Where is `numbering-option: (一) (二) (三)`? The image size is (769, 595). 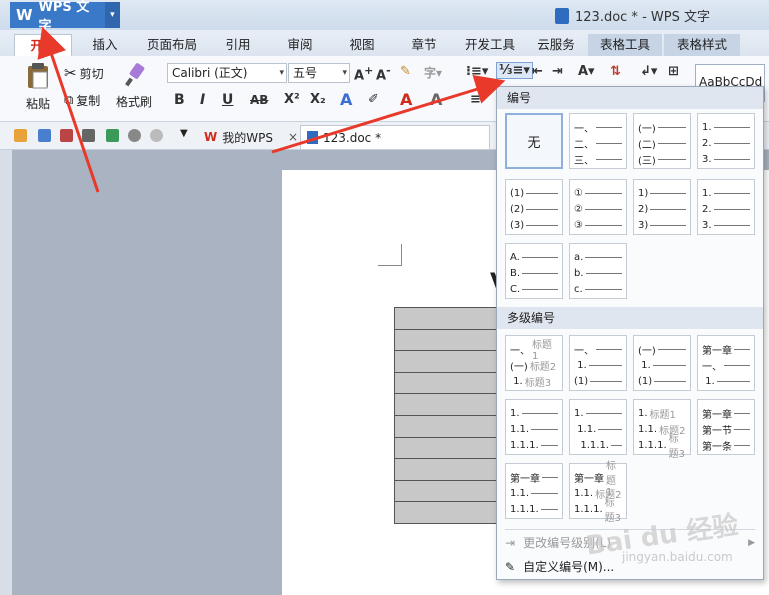
numbering-option: (一) (二) (三) is located at coordinates (662, 141).